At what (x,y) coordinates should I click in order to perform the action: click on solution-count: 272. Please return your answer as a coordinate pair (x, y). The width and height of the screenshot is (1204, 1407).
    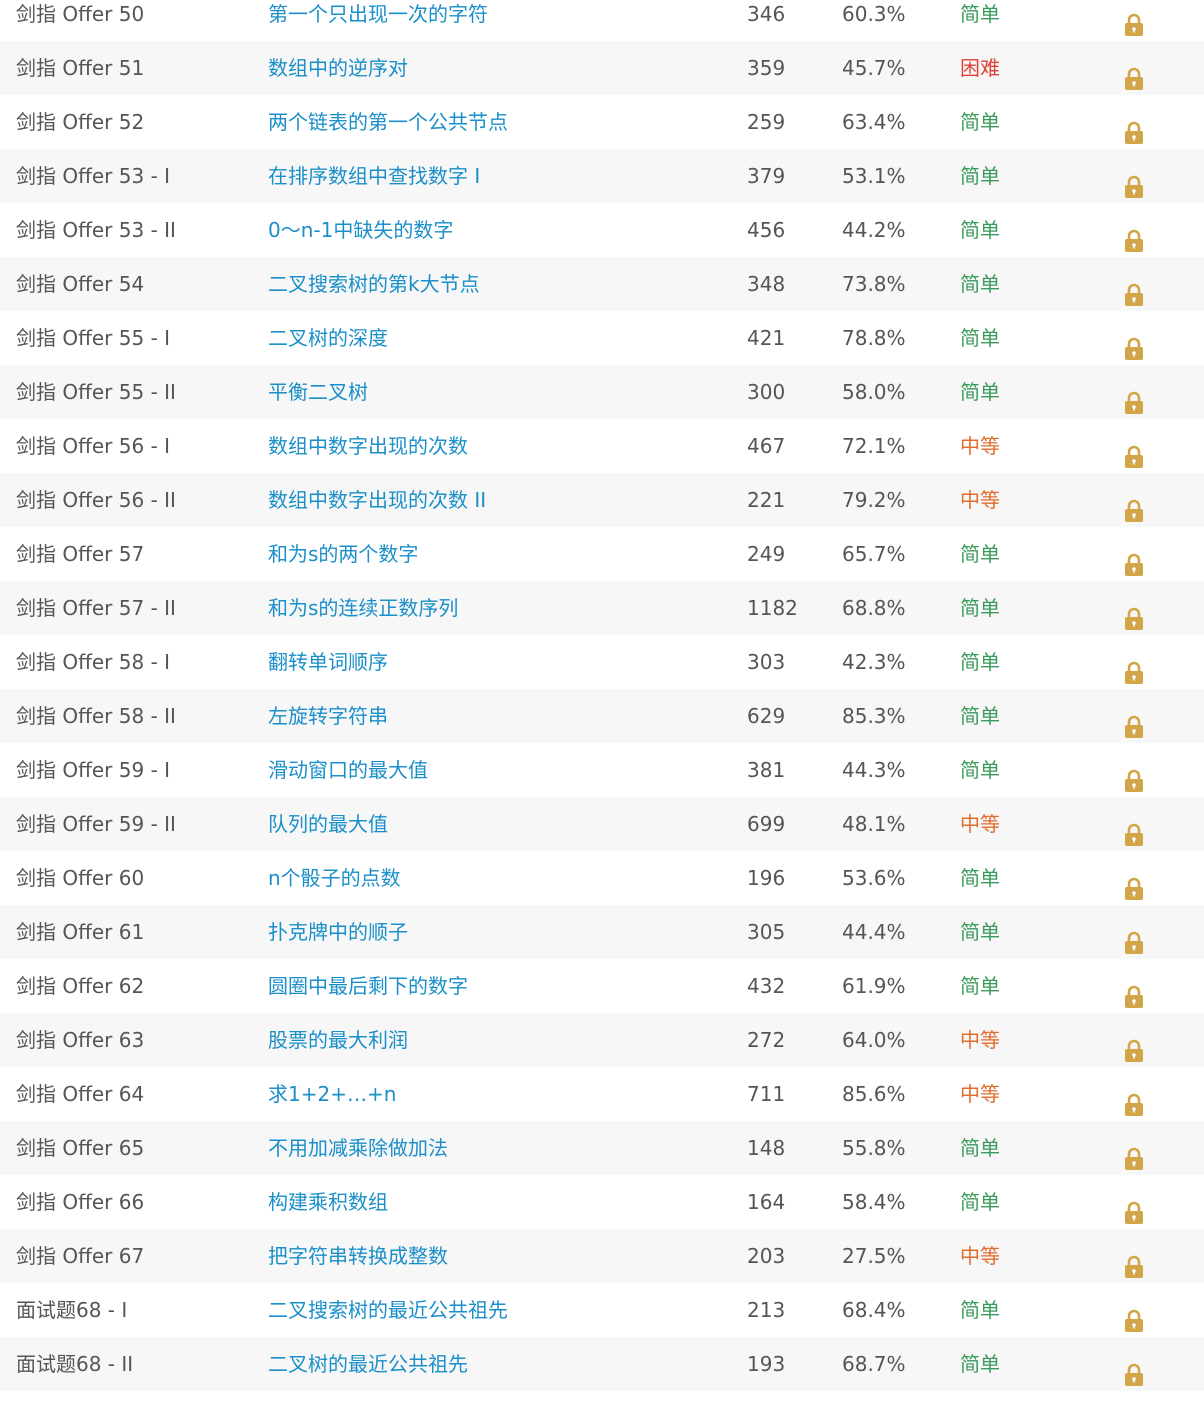
    Looking at the image, I should click on (766, 1040).